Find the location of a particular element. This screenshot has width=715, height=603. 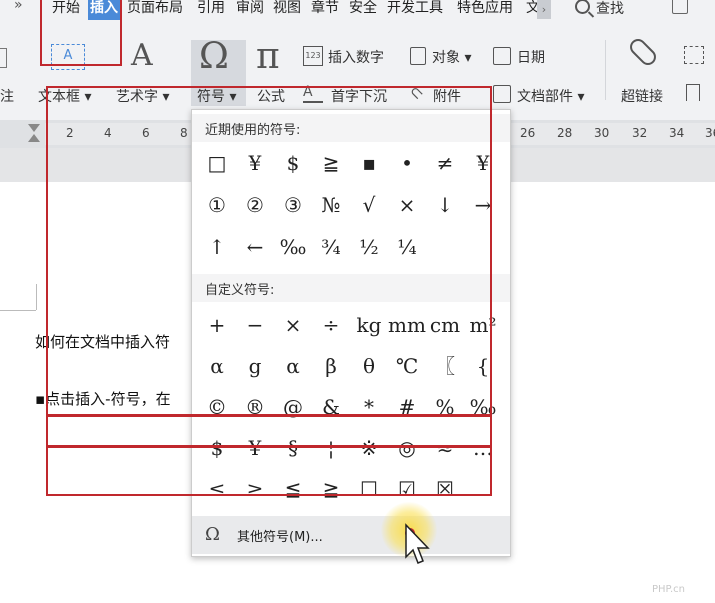

docparts-button: 文档部件 ▾ is located at coordinates (550, 96).